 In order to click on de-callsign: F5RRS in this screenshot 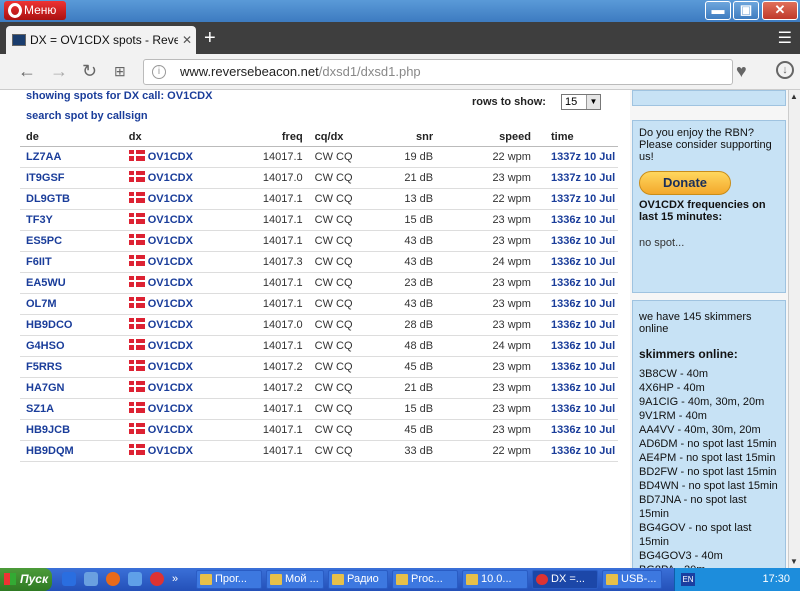, I will do `click(44, 367)`.